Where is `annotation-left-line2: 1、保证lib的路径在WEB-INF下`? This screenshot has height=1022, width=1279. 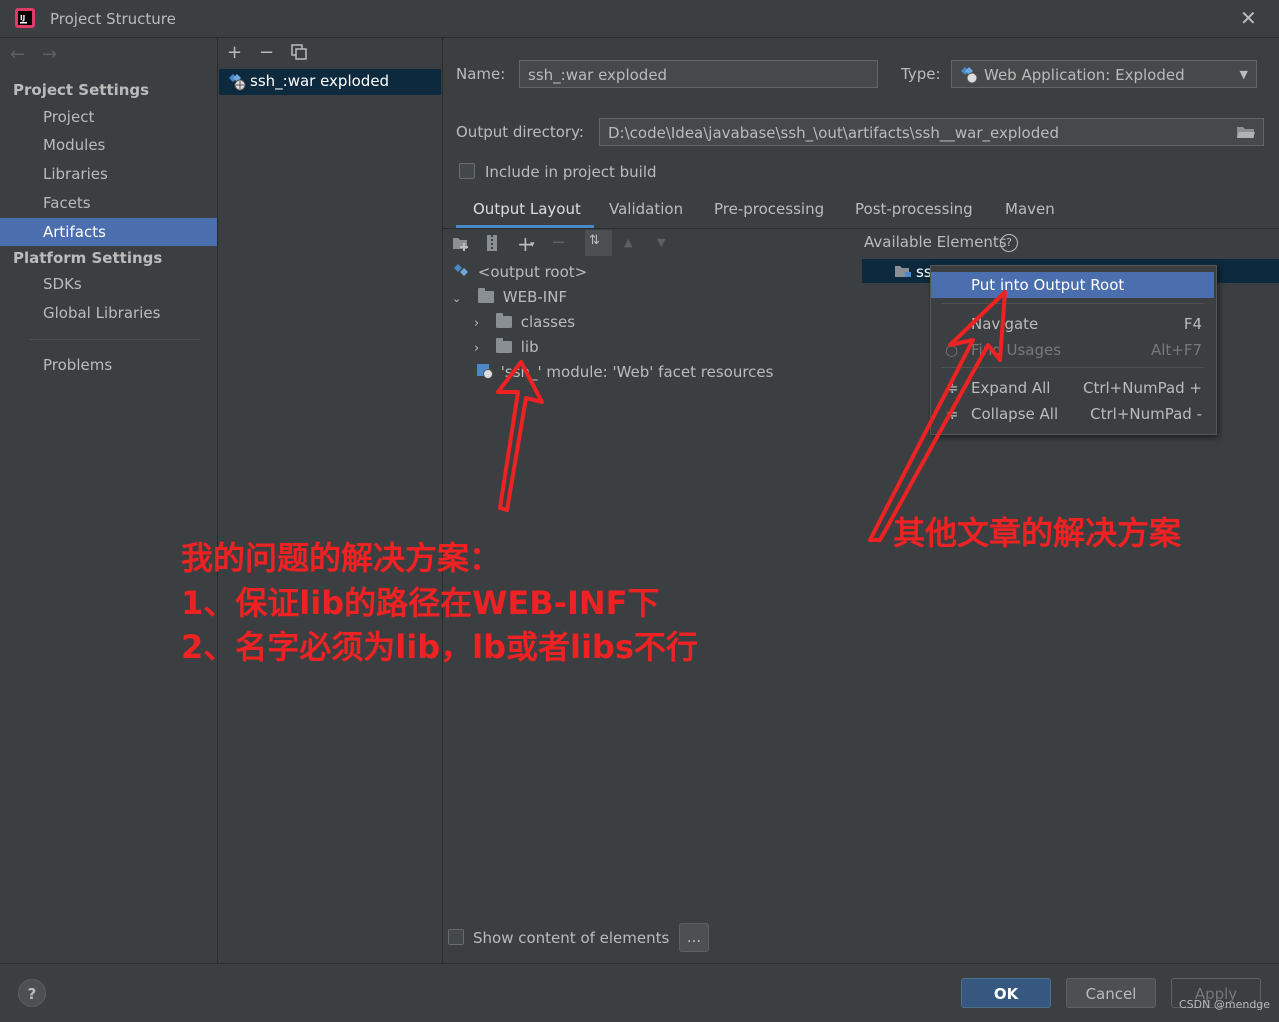 annotation-left-line2: 1、保证lib的路径在WEB-INF下 is located at coordinates (420, 603).